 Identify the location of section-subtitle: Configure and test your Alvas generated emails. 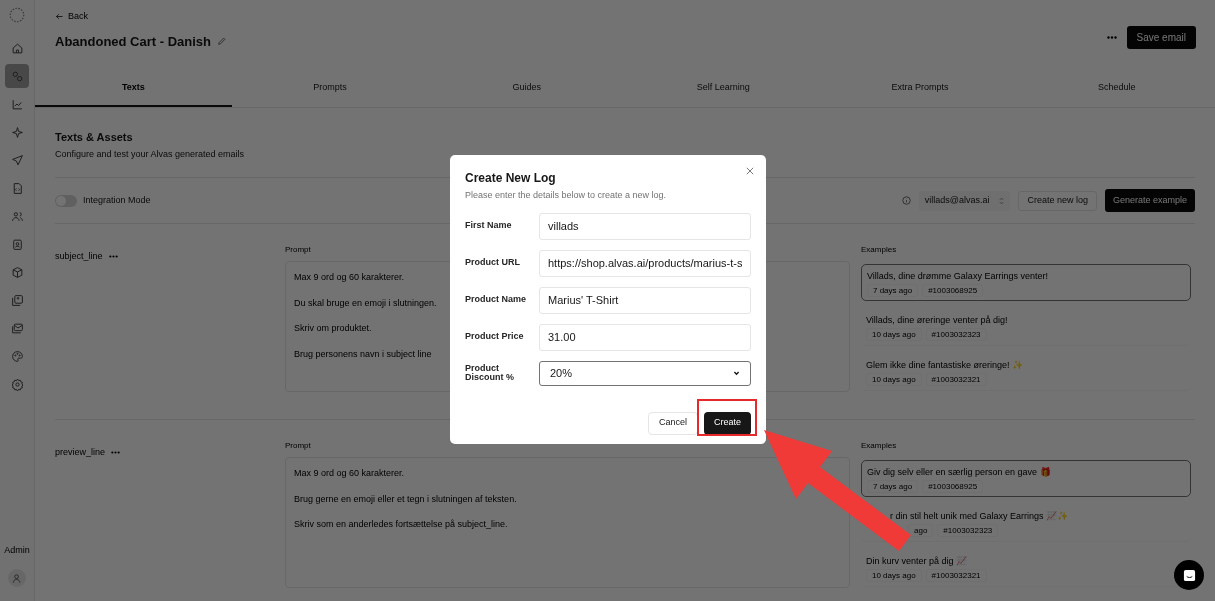
(150, 154).